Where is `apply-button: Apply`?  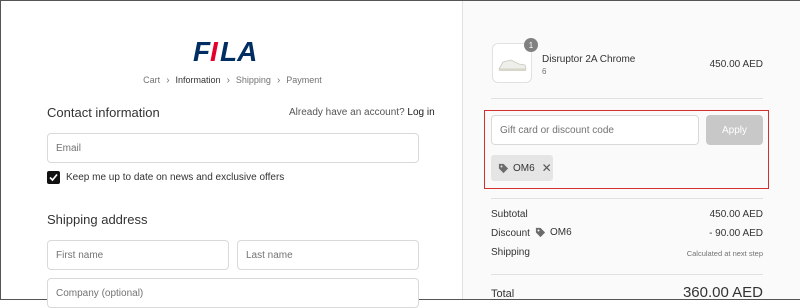
apply-button: Apply is located at coordinates (734, 130).